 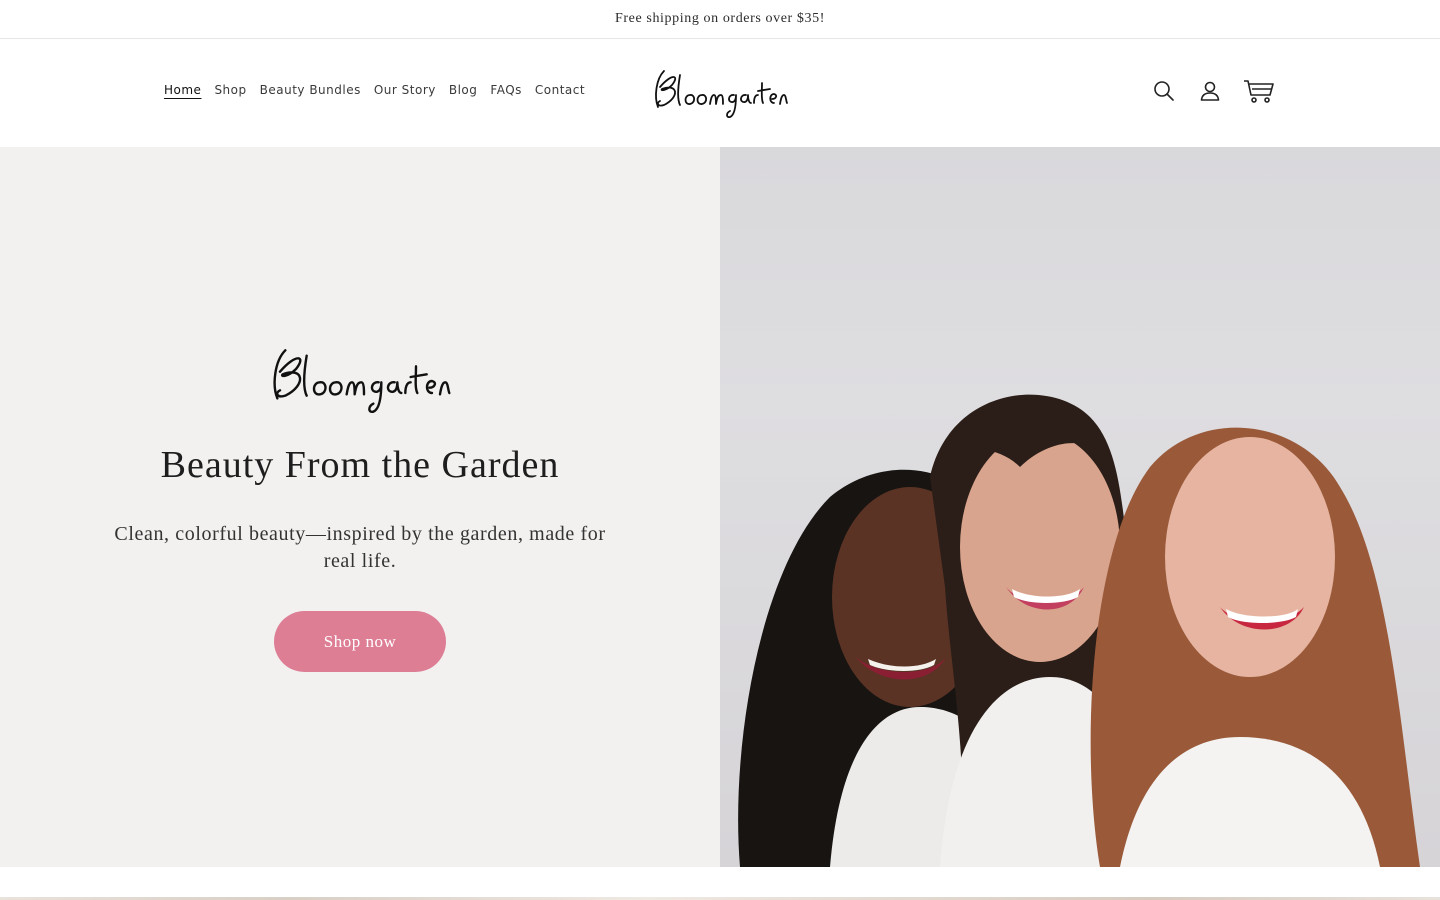 What do you see at coordinates (182, 90) in the screenshot?
I see `nav-item-home: Home` at bounding box center [182, 90].